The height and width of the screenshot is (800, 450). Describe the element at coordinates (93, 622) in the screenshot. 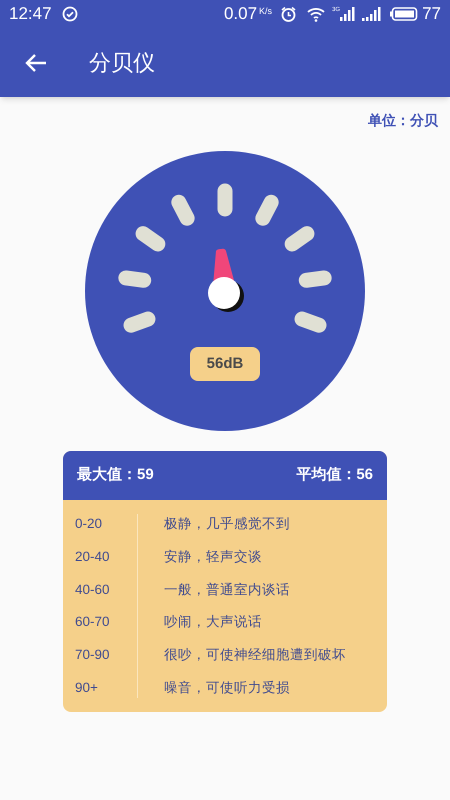

I see `level-range: 60-70` at that location.